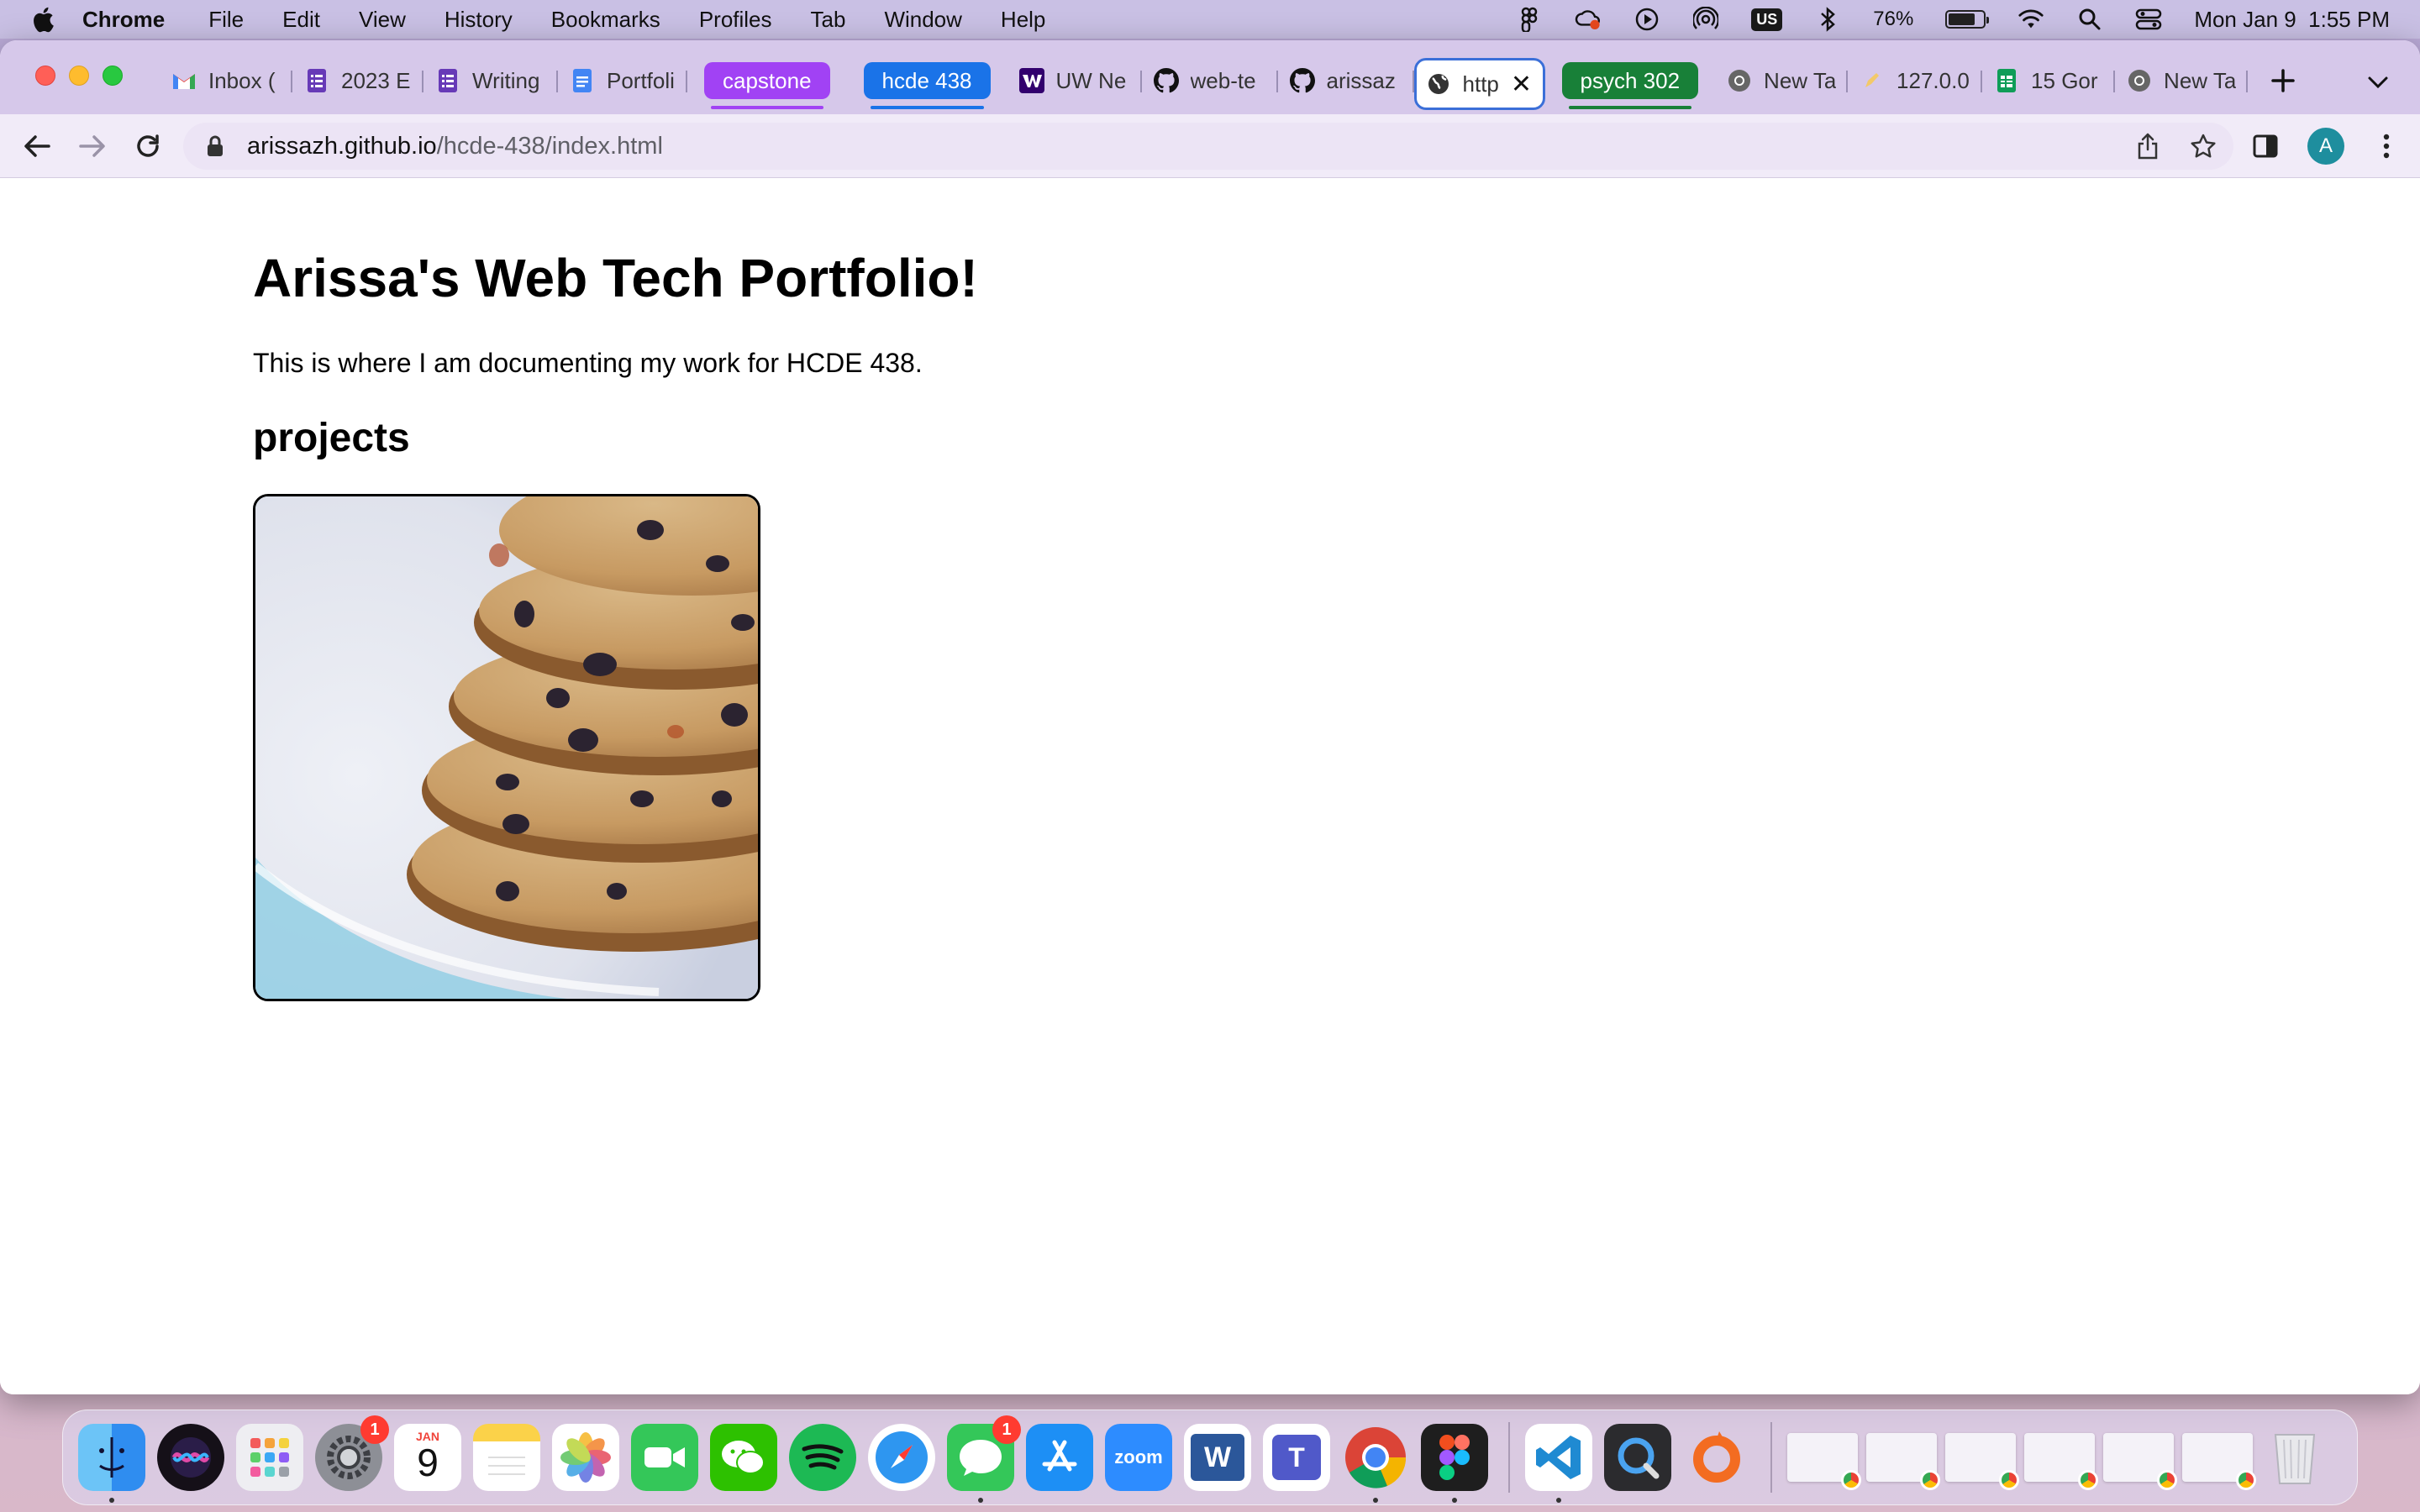 Image resolution: width=2420 pixels, height=1512 pixels. I want to click on tab-group-capstone: capstone, so click(767, 85).